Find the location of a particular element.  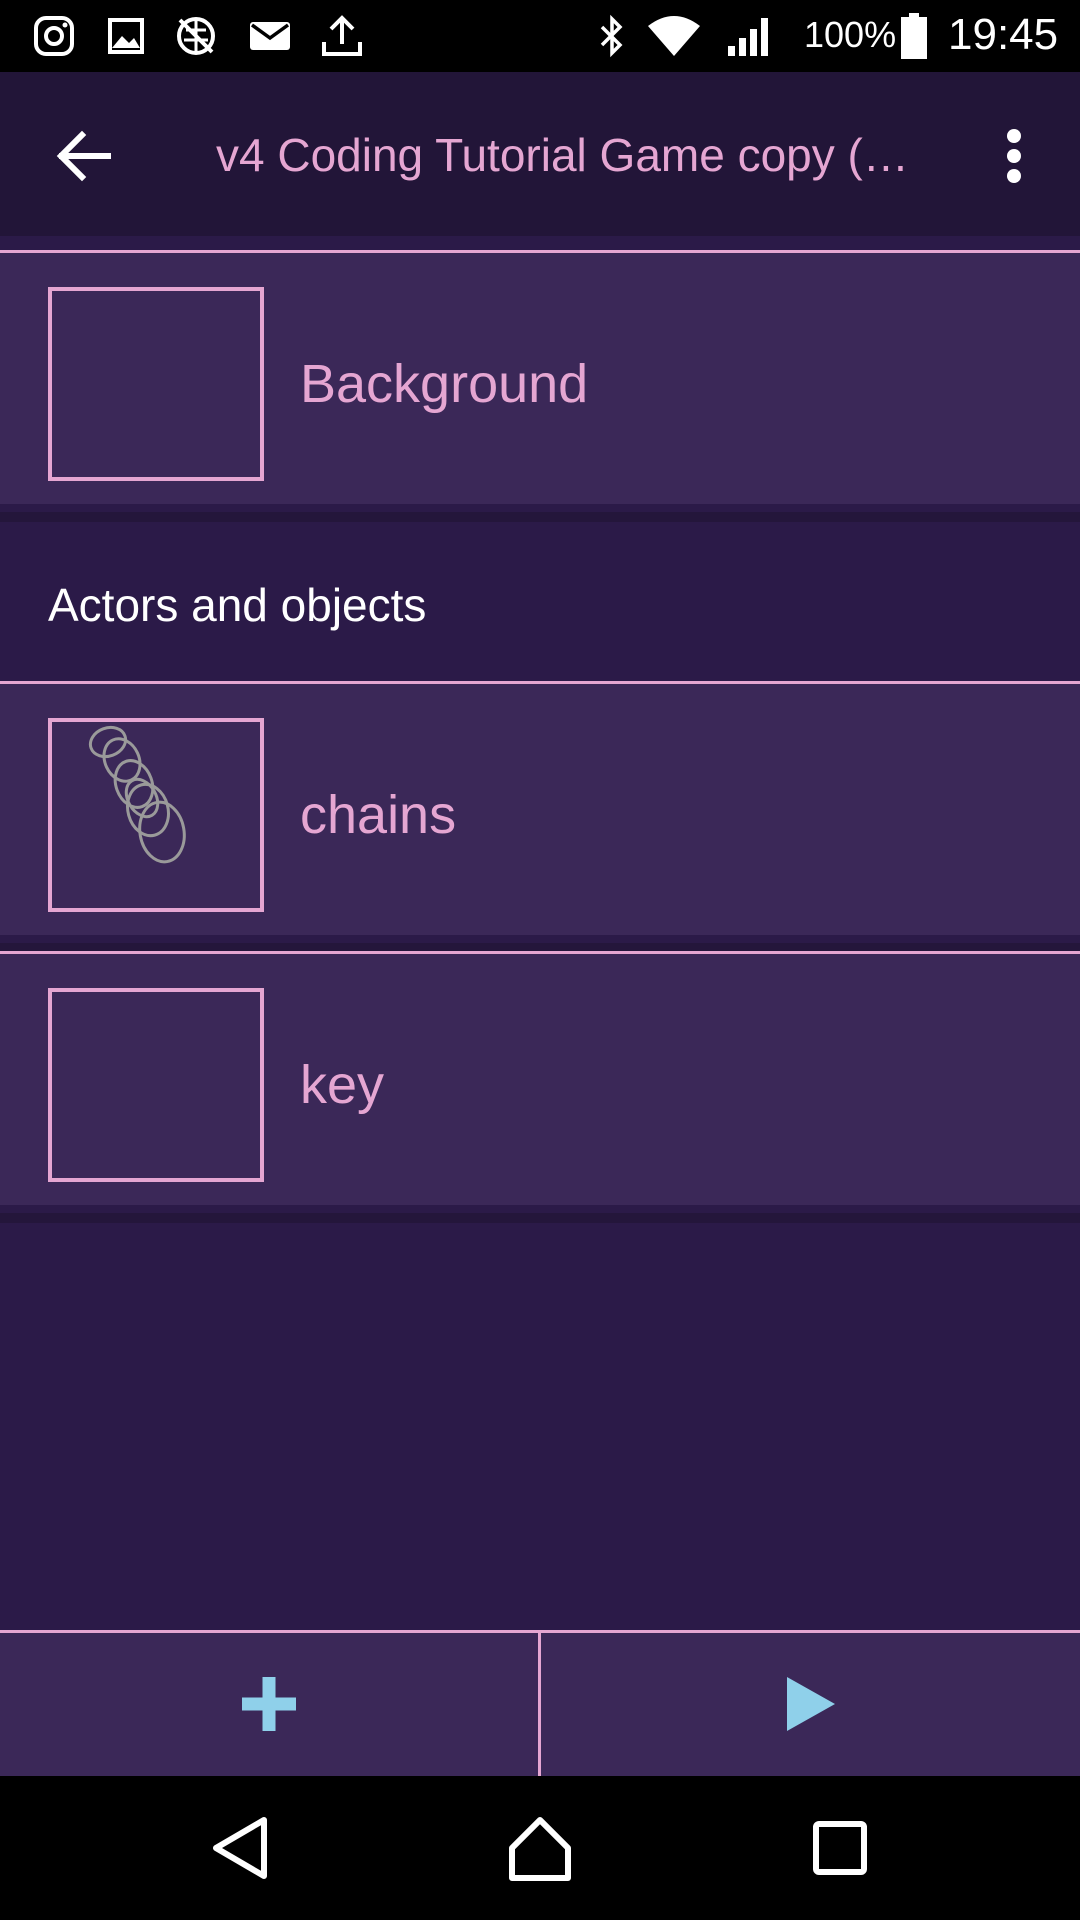

background-item: Background is located at coordinates (540, 377).